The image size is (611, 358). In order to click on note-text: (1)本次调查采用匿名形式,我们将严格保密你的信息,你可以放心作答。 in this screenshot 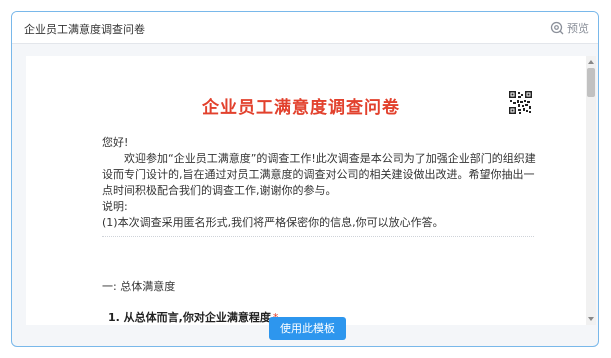, I will do `click(273, 222)`.